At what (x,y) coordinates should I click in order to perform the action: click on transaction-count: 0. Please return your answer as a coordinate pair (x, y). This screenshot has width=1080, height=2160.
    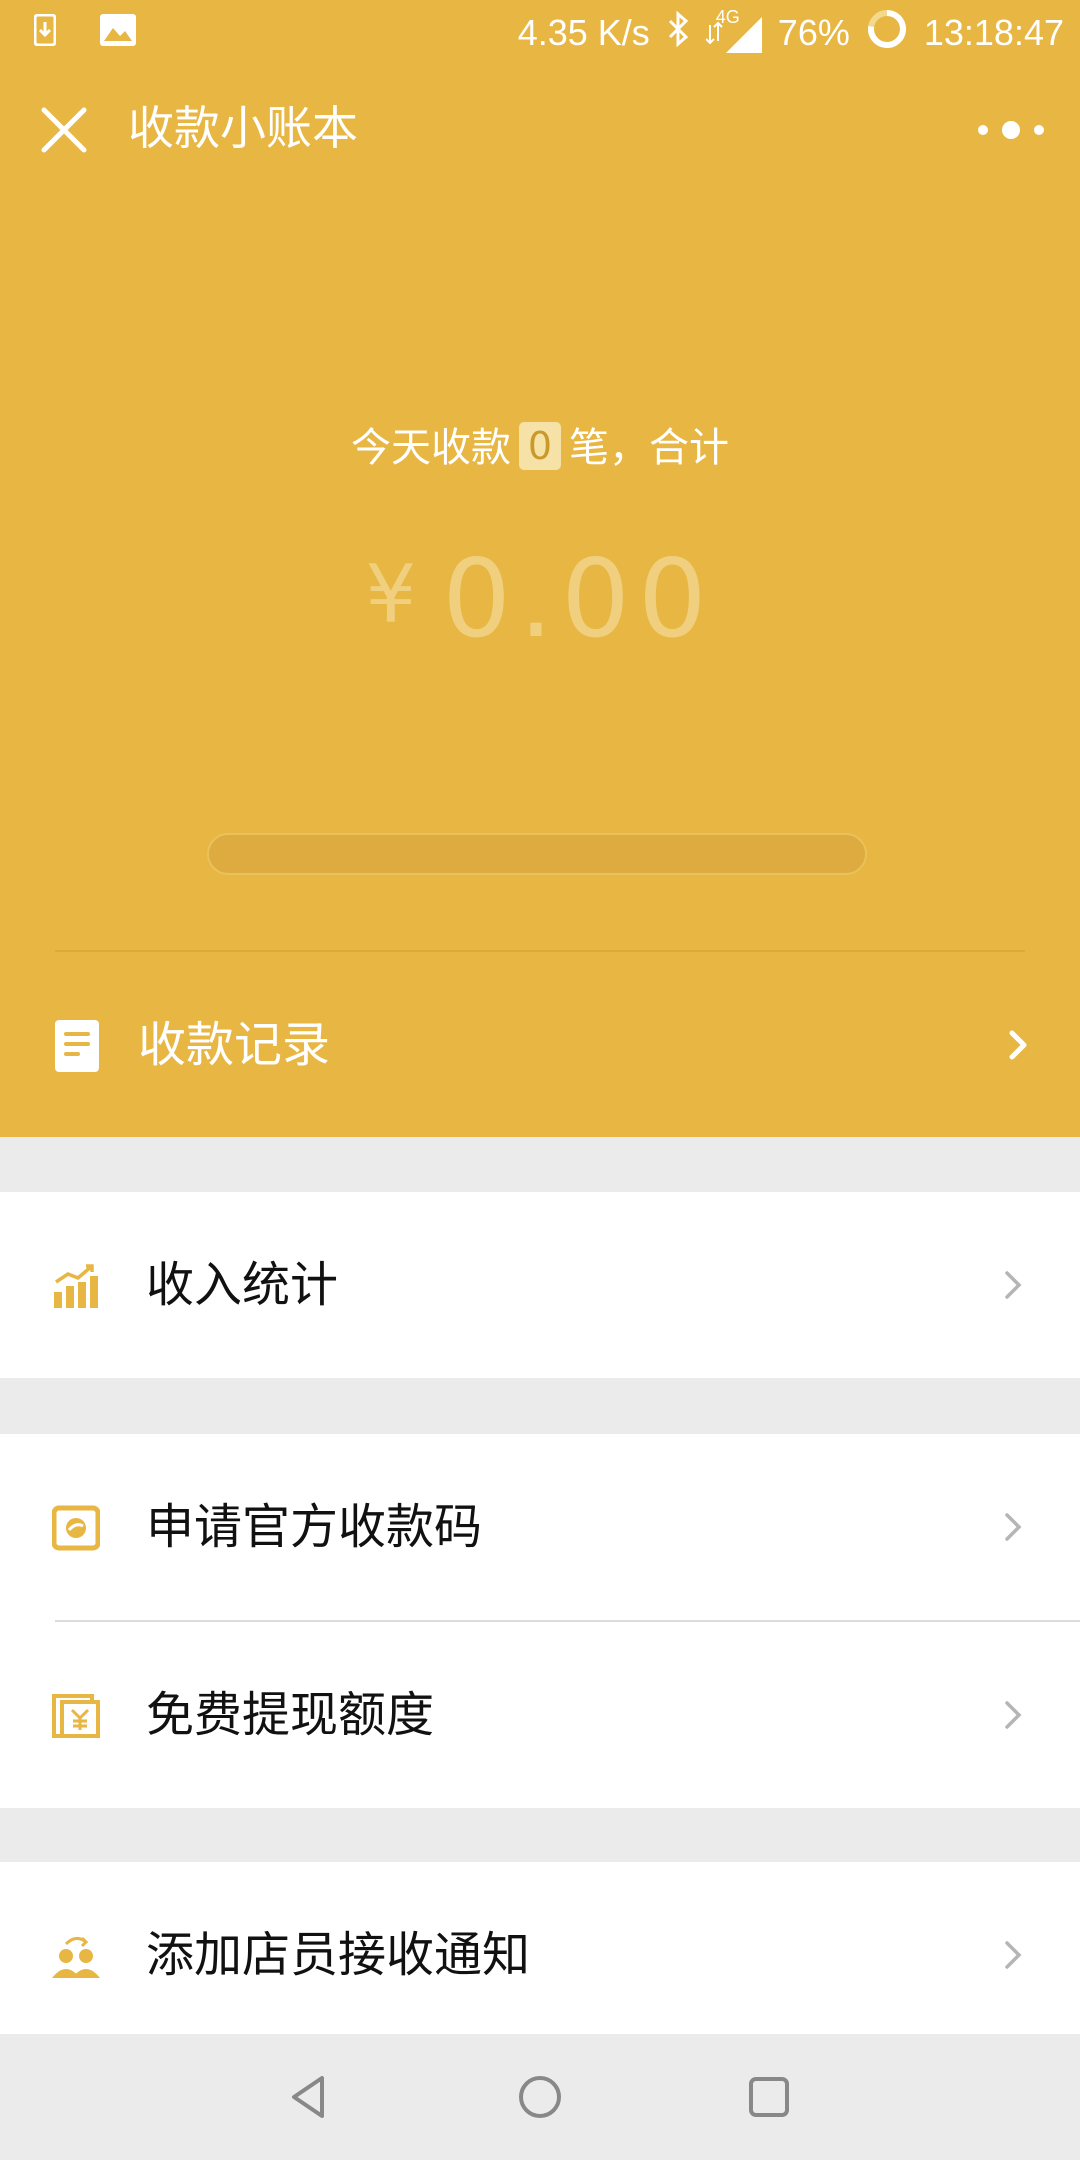
    Looking at the image, I should click on (540, 446).